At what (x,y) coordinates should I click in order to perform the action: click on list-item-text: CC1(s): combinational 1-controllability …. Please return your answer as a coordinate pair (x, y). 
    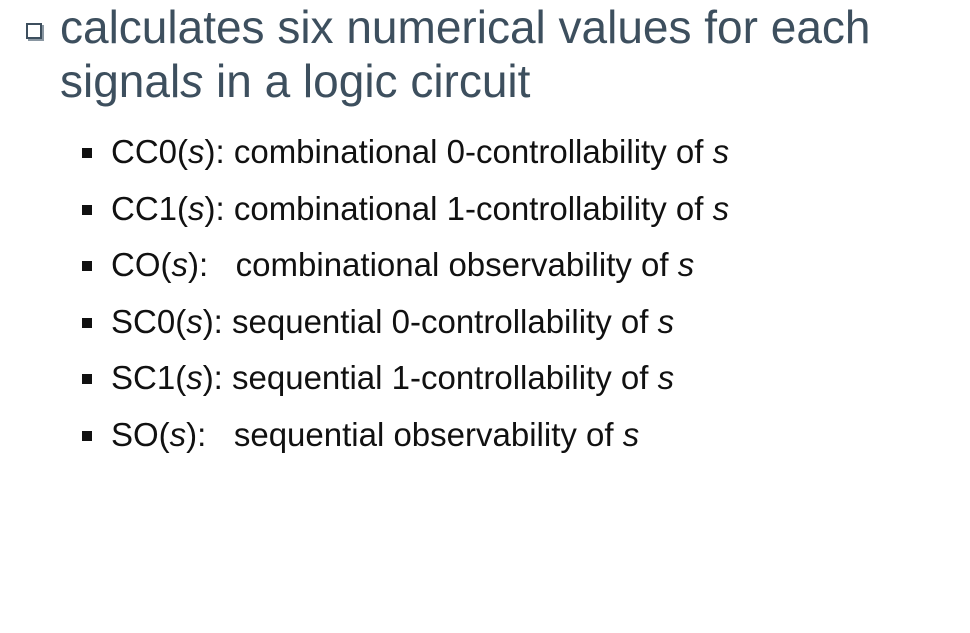
    Looking at the image, I should click on (420, 209).